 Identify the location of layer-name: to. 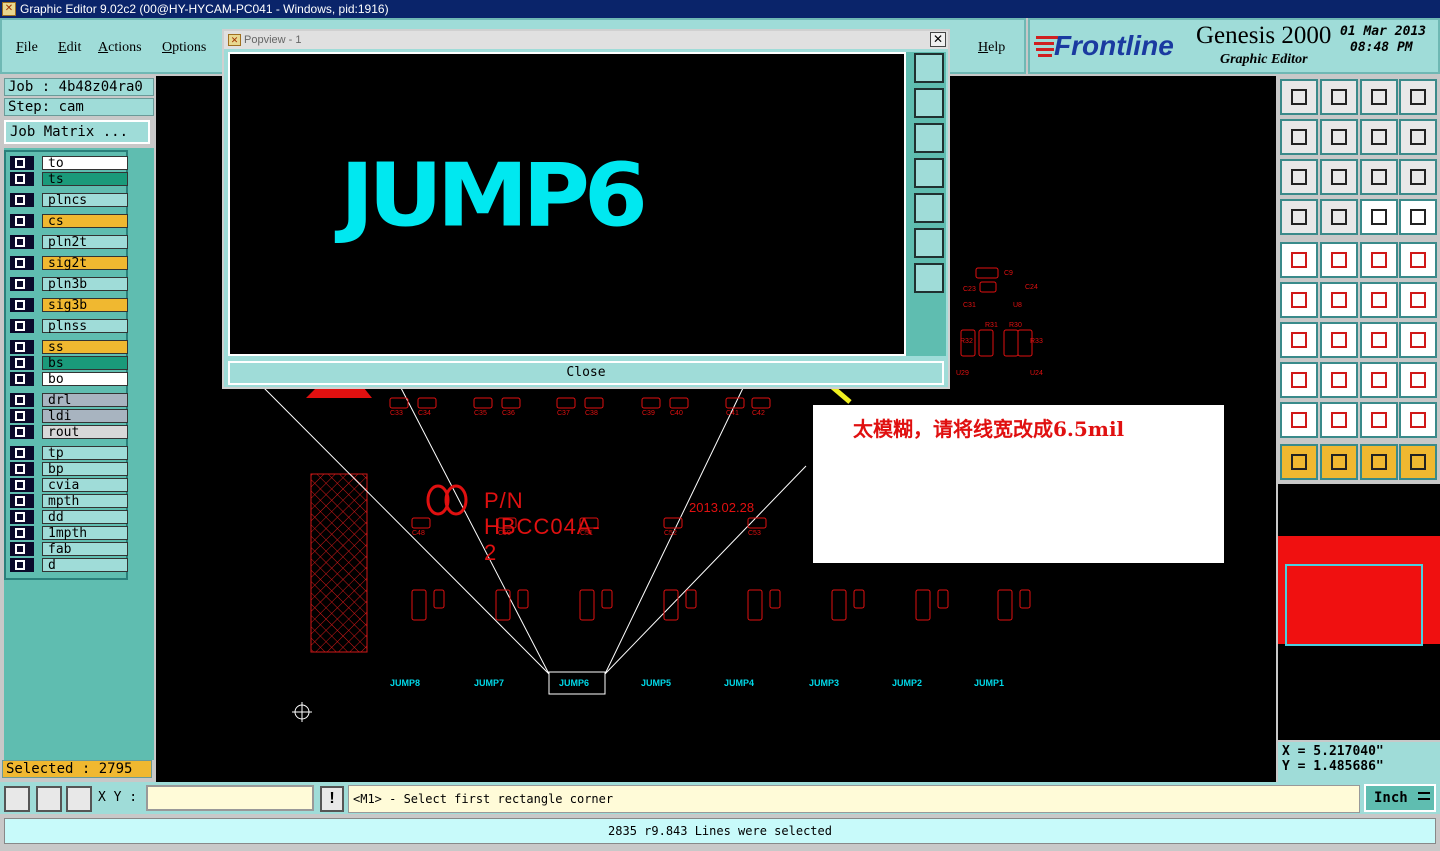
(85, 163).